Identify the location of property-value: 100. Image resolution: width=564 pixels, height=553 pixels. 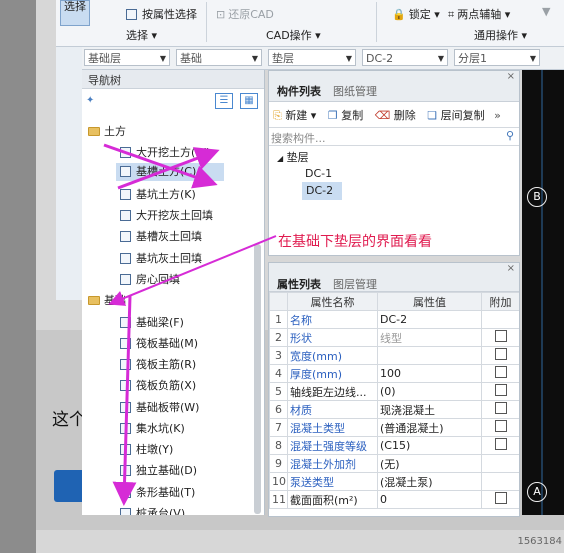
(429, 373).